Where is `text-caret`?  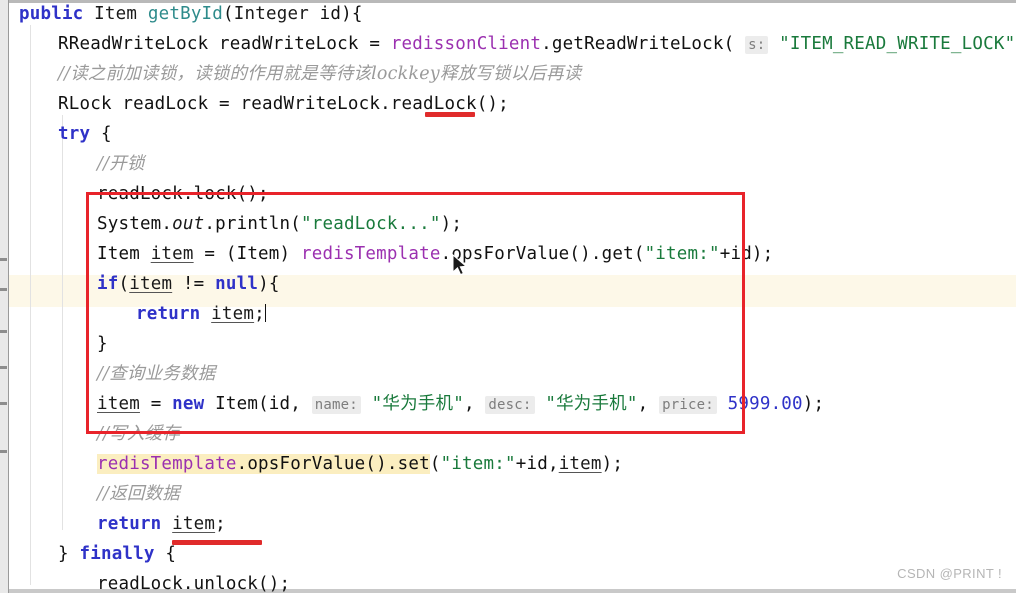 text-caret is located at coordinates (265, 313).